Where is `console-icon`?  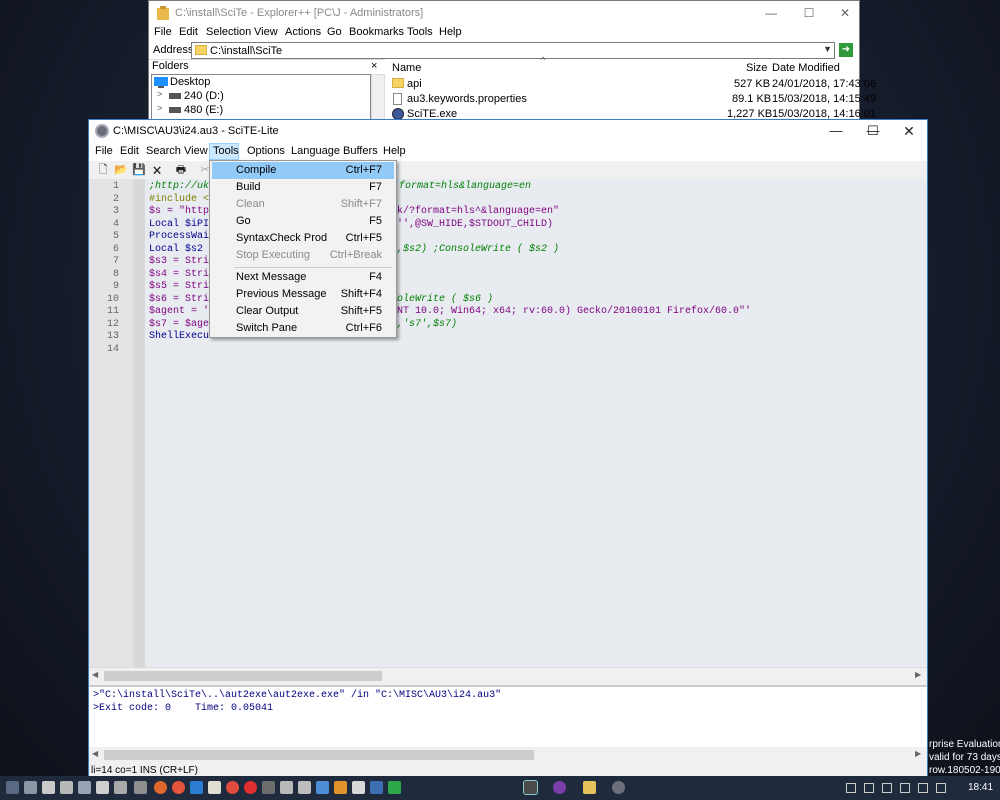
console-icon is located at coordinates (530, 787).